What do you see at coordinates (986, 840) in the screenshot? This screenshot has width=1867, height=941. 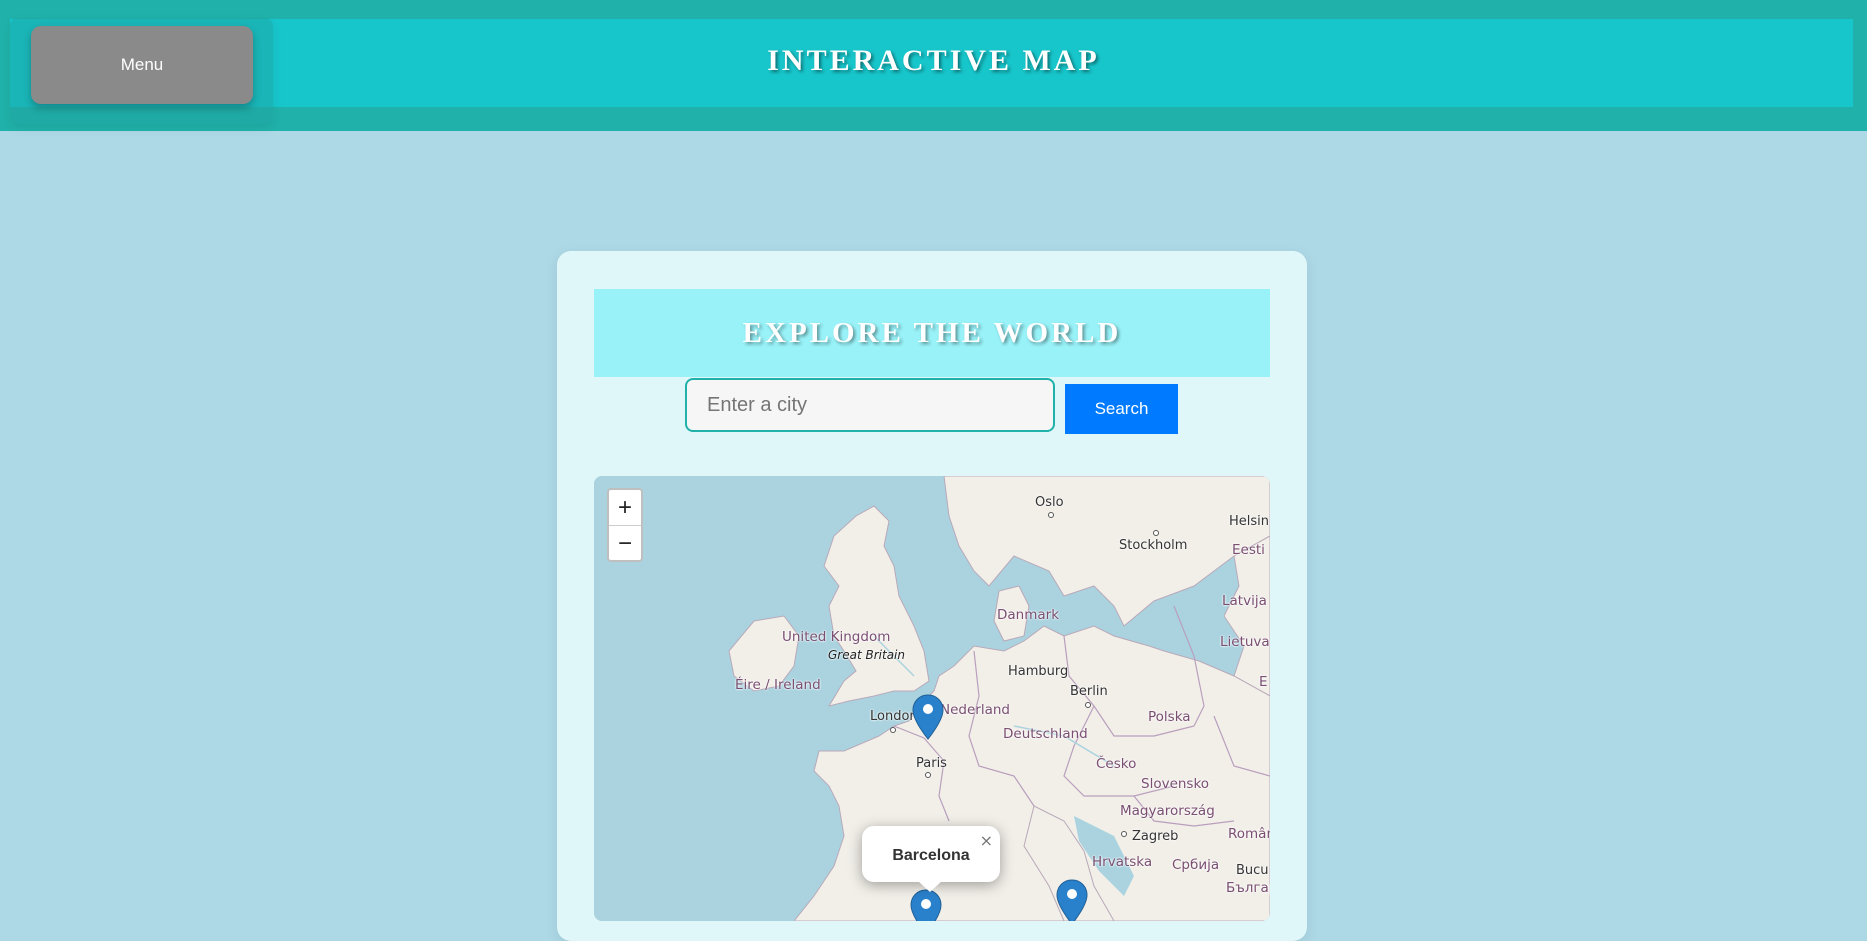 I see `popup-close-icon: ×` at bounding box center [986, 840].